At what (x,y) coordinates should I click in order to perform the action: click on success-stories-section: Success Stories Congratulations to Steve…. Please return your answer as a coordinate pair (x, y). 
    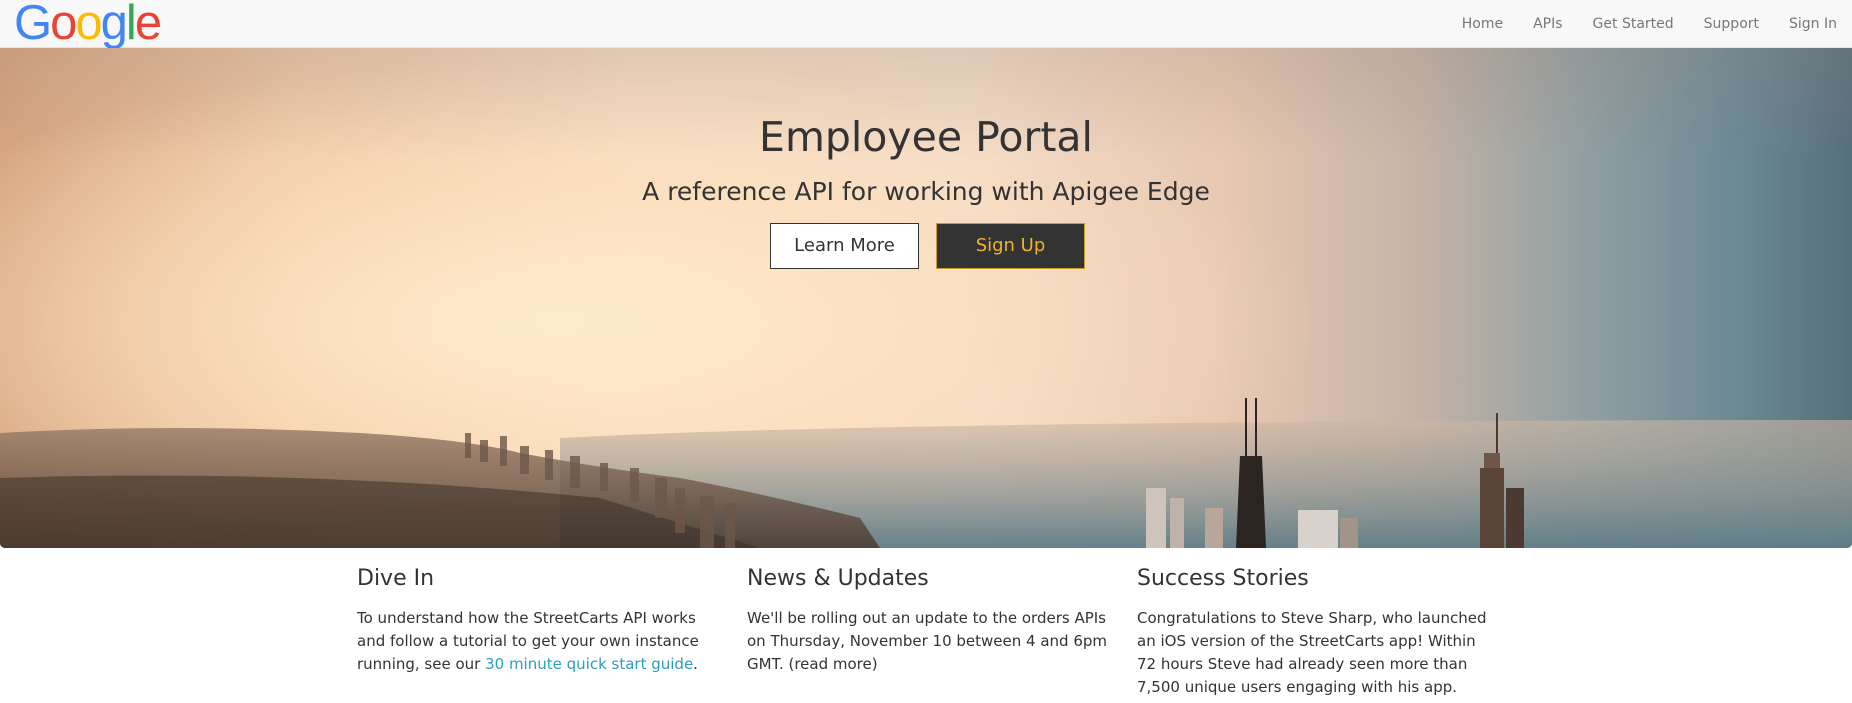
    Looking at the image, I should click on (1317, 629).